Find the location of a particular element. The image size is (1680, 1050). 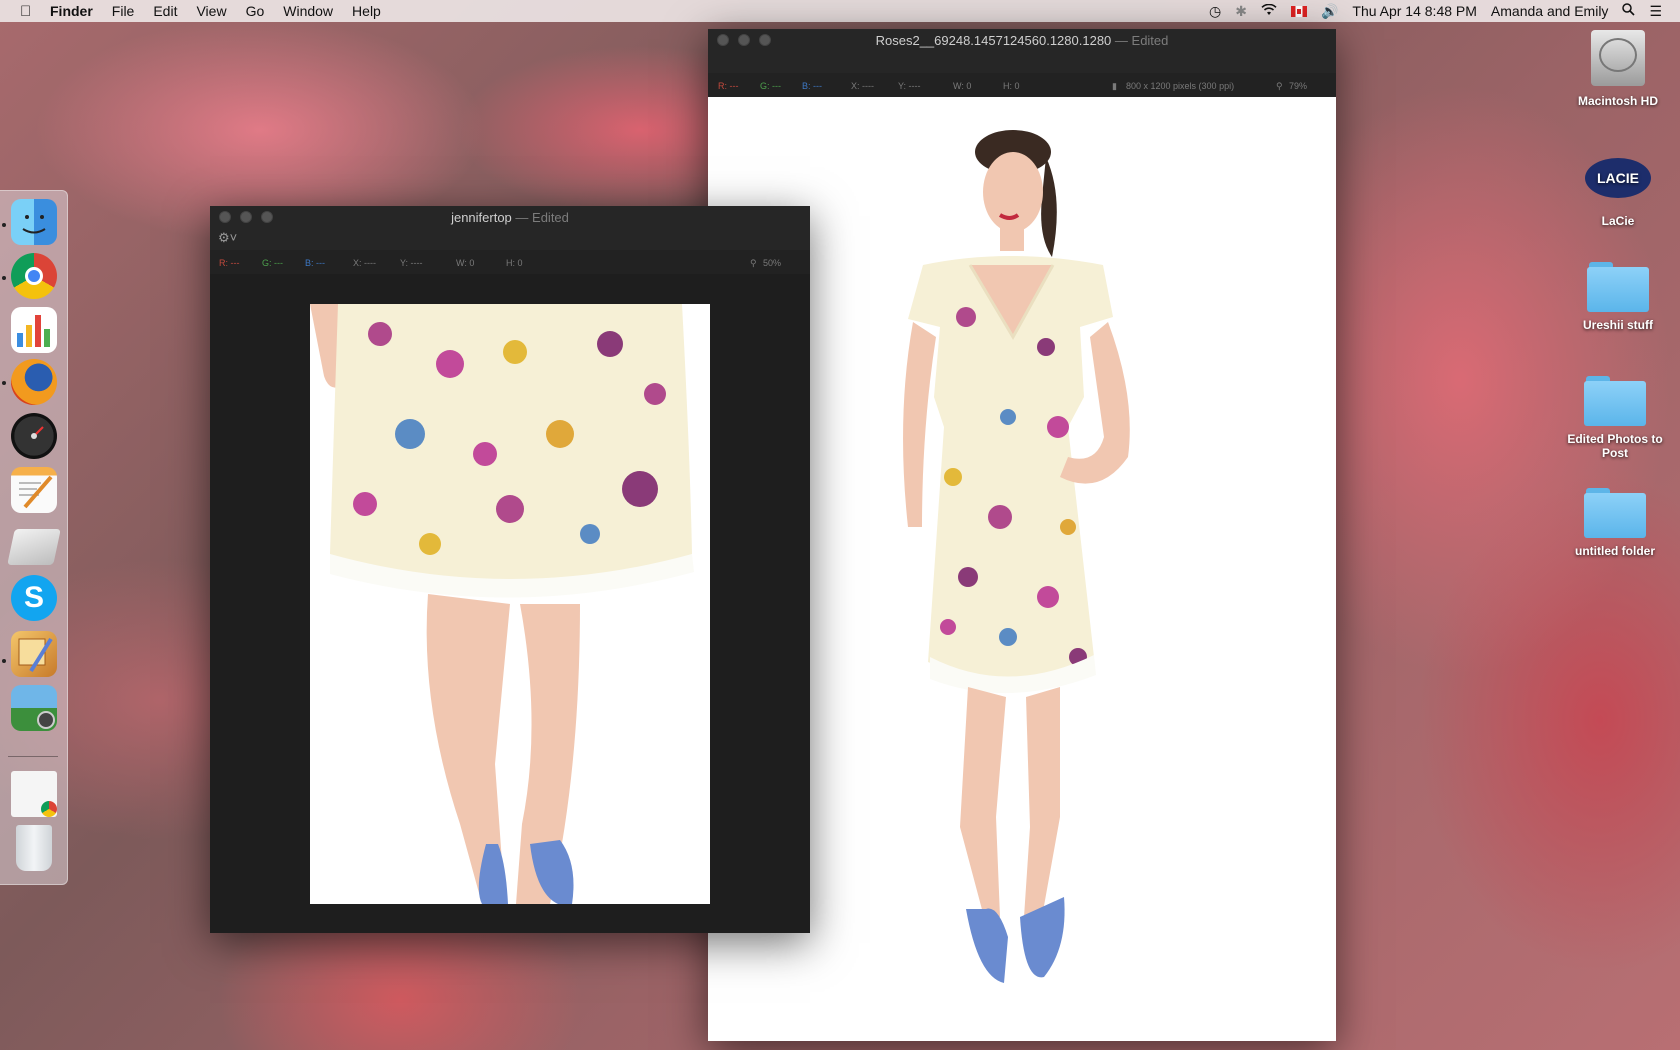

window-title: jennifertop — Edited is located at coordinates (510, 217).